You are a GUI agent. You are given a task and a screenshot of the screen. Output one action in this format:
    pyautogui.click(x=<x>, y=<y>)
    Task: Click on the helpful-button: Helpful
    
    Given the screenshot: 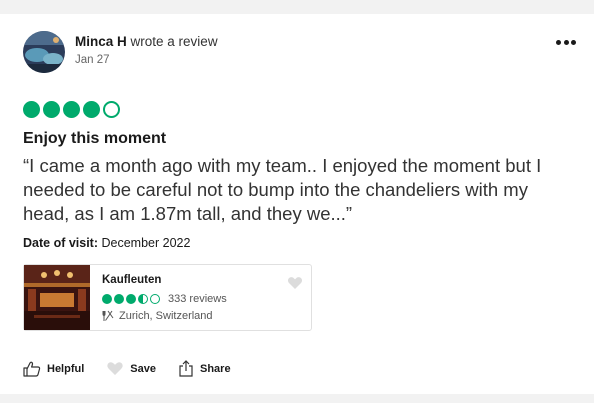 What is the action you would take?
    pyautogui.click(x=53, y=369)
    